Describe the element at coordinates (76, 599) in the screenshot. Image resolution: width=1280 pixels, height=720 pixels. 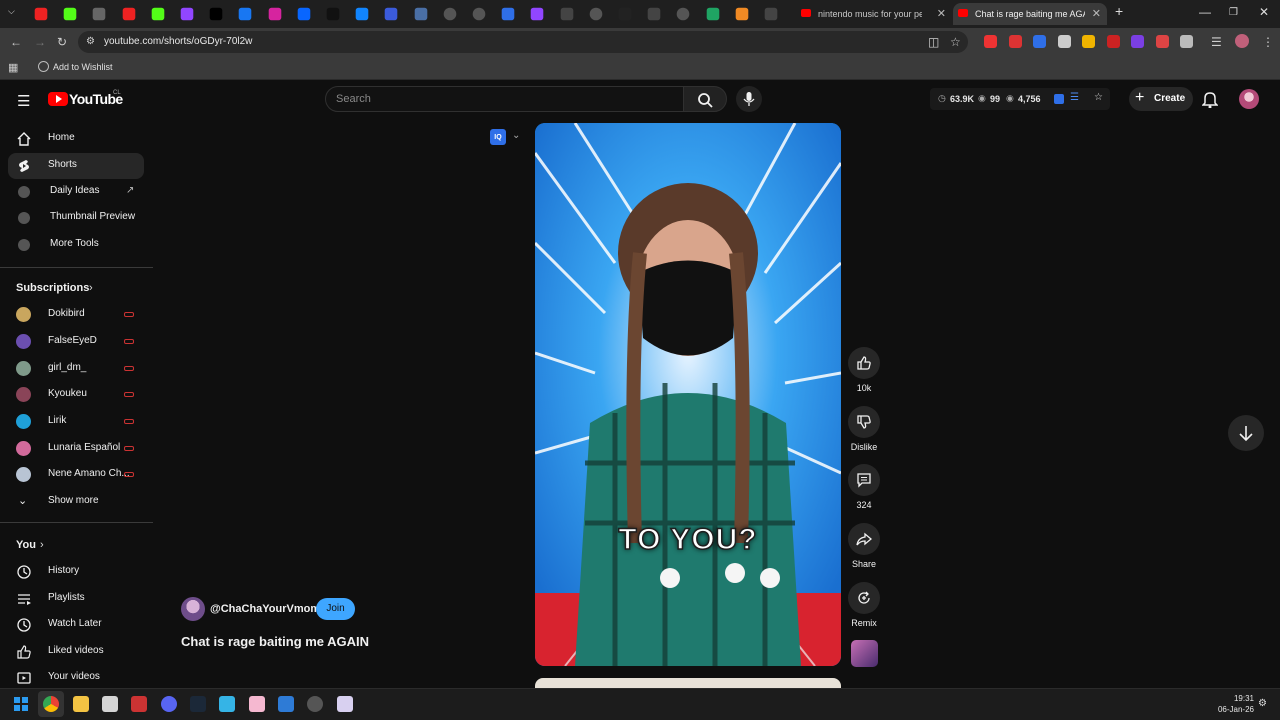
I see `sidebar-item-playlists: Playlists` at that location.